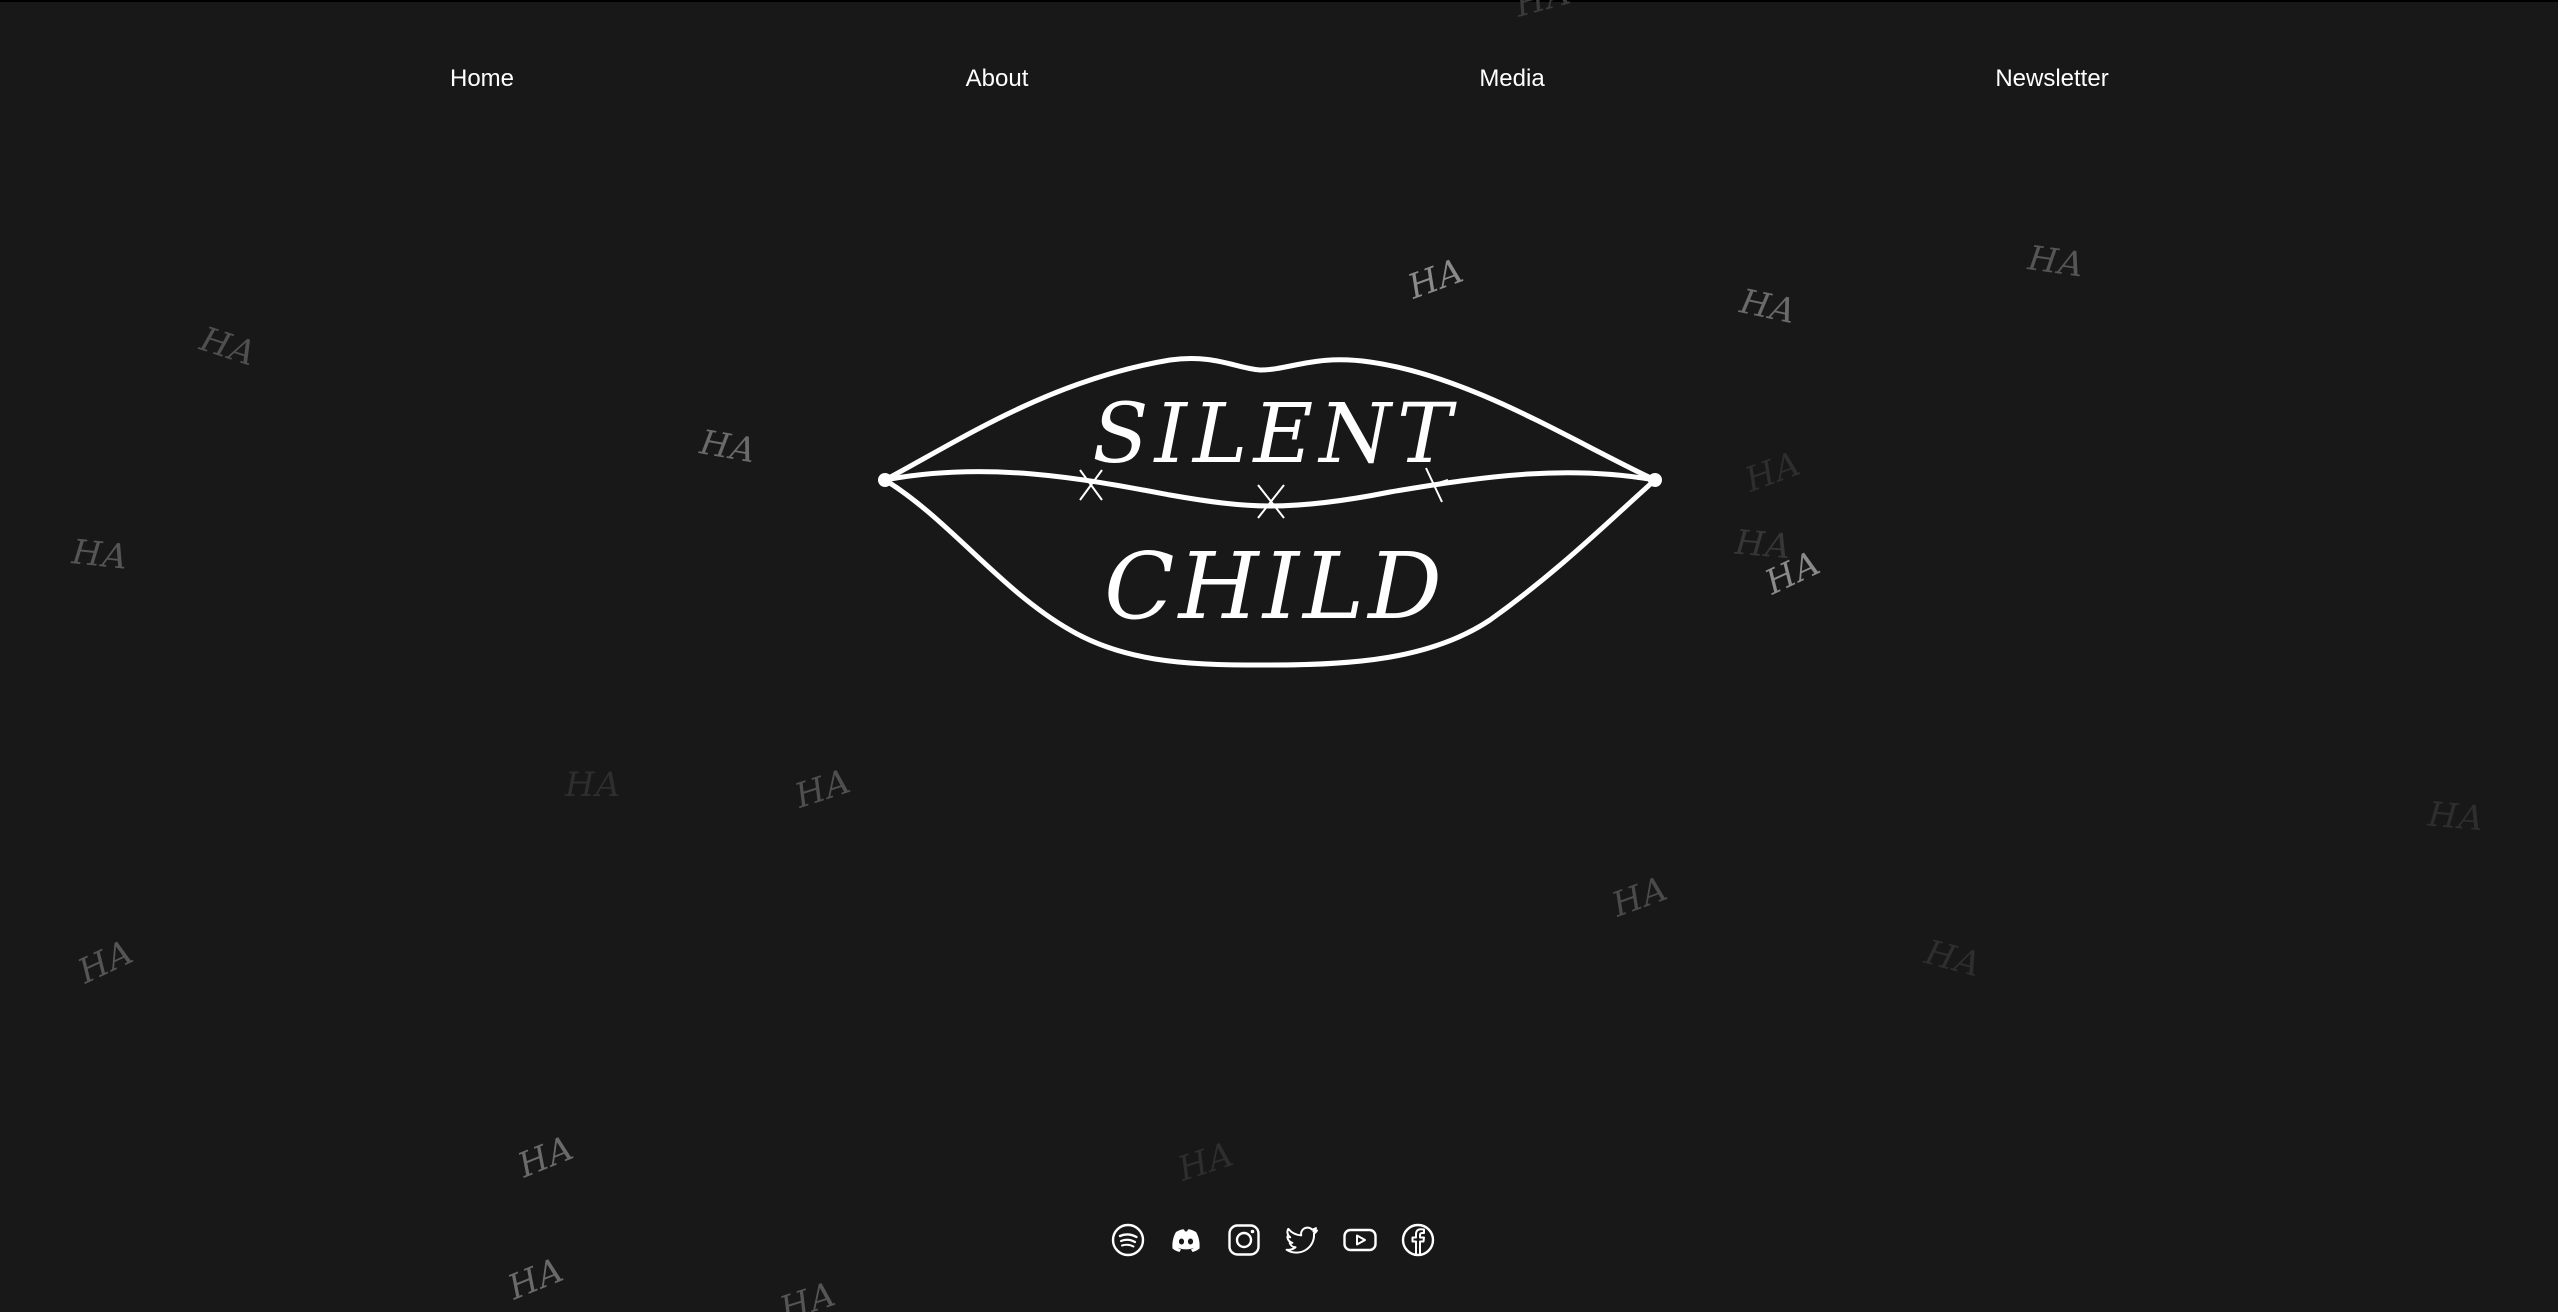  I want to click on youtube-link, so click(1360, 1240).